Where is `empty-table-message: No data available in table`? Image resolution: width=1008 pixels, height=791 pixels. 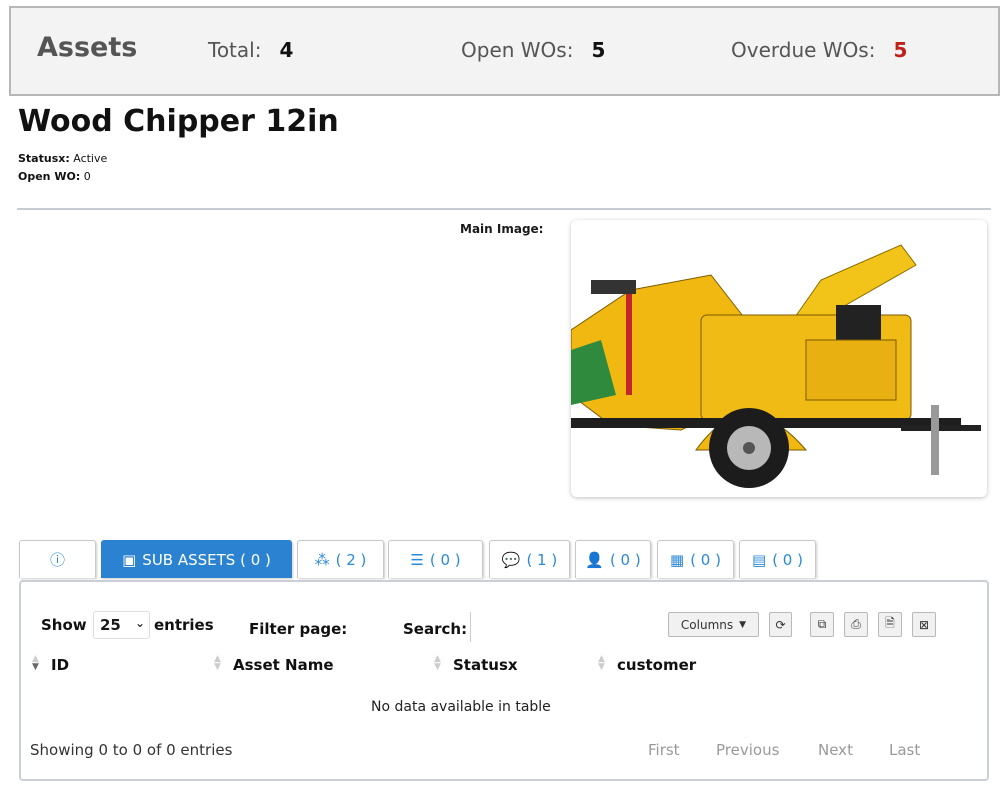 empty-table-message: No data available in table is located at coordinates (461, 707).